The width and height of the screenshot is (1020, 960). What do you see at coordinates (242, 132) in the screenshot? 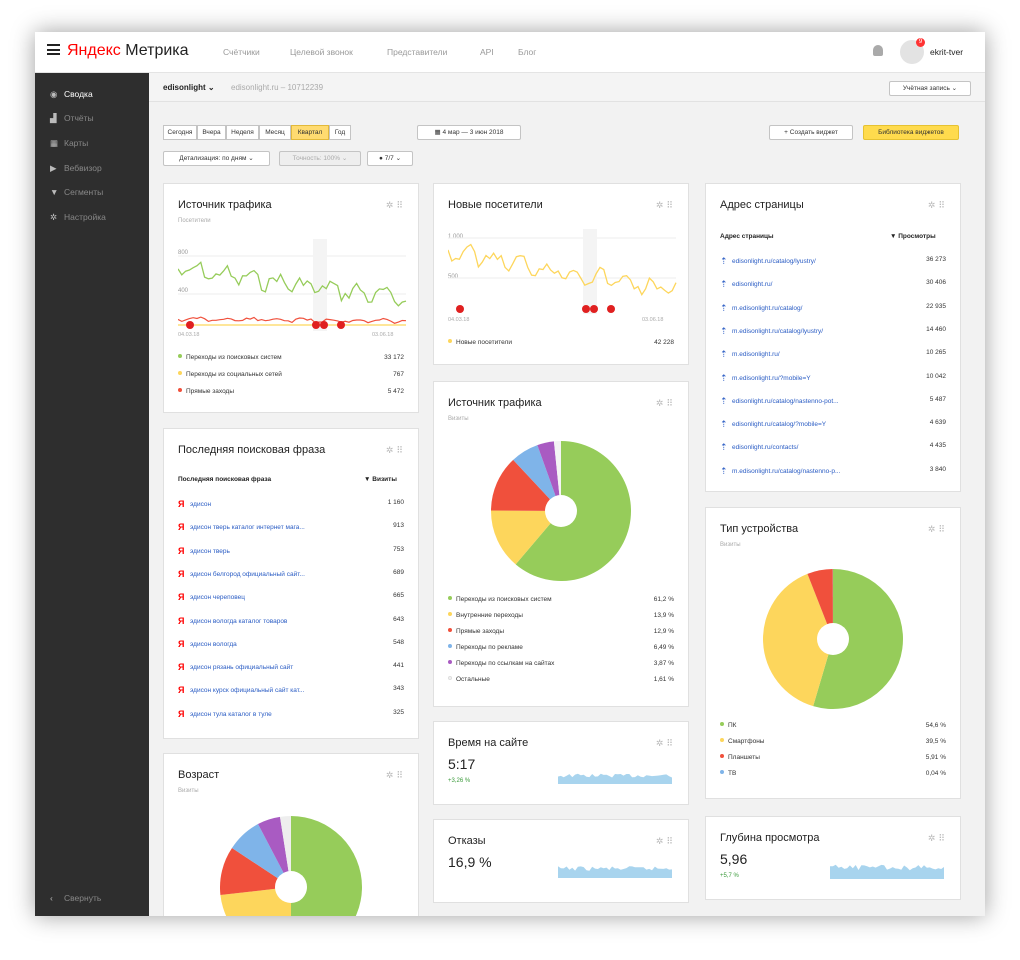
I see `period-week: Неделя` at bounding box center [242, 132].